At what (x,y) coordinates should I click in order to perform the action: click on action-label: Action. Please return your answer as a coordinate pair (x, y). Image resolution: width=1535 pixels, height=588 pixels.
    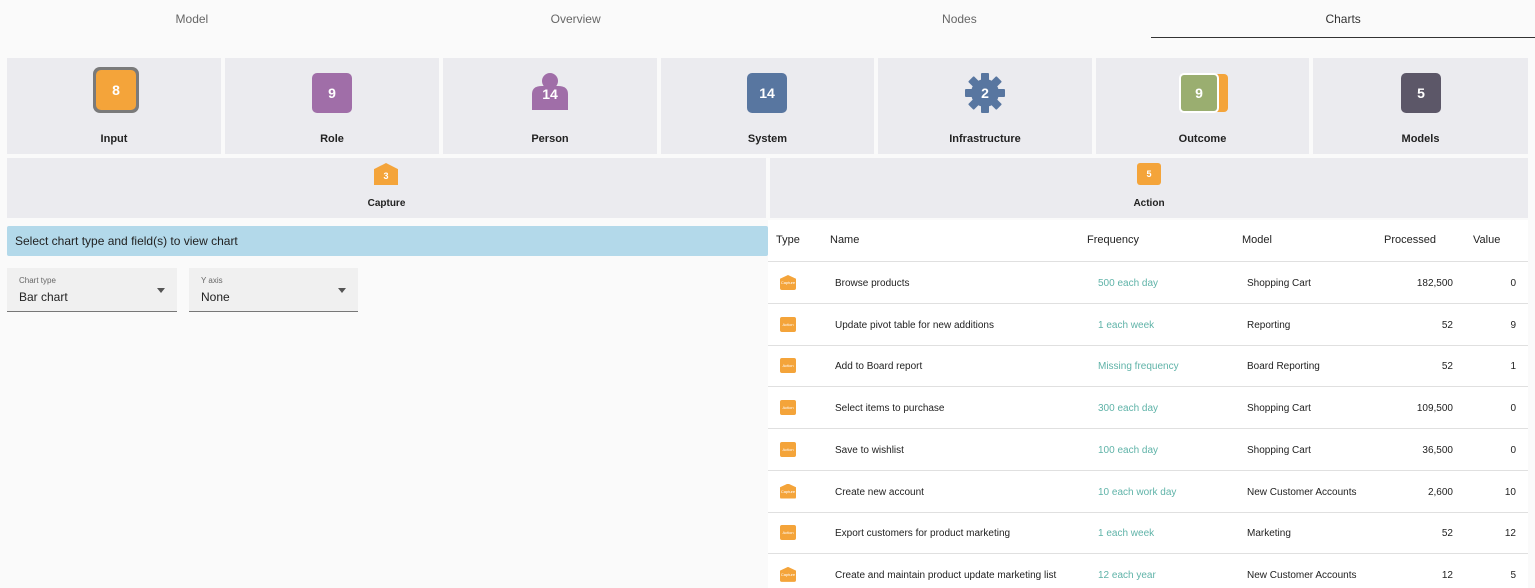
    Looking at the image, I should click on (1149, 203).